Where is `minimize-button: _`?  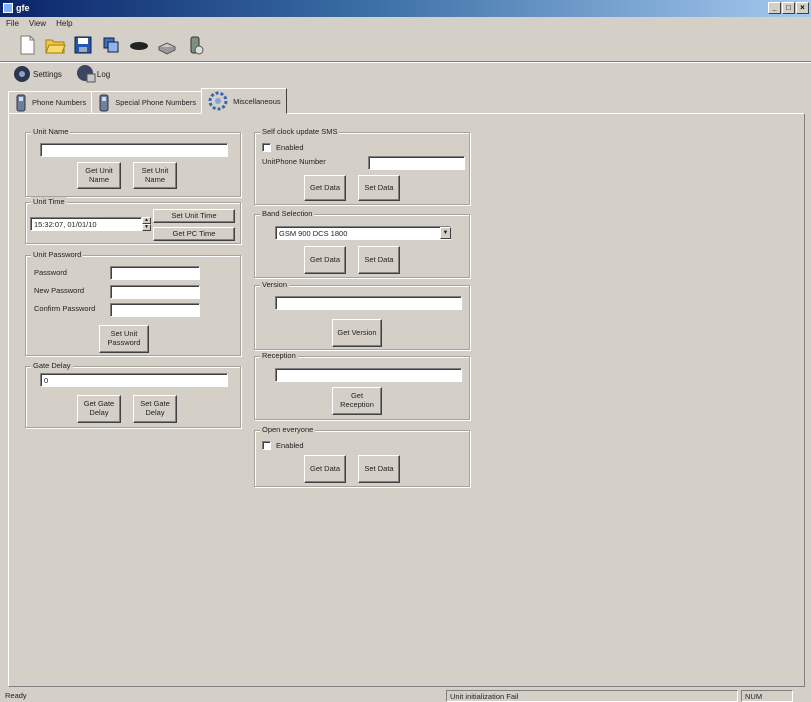 minimize-button: _ is located at coordinates (774, 8).